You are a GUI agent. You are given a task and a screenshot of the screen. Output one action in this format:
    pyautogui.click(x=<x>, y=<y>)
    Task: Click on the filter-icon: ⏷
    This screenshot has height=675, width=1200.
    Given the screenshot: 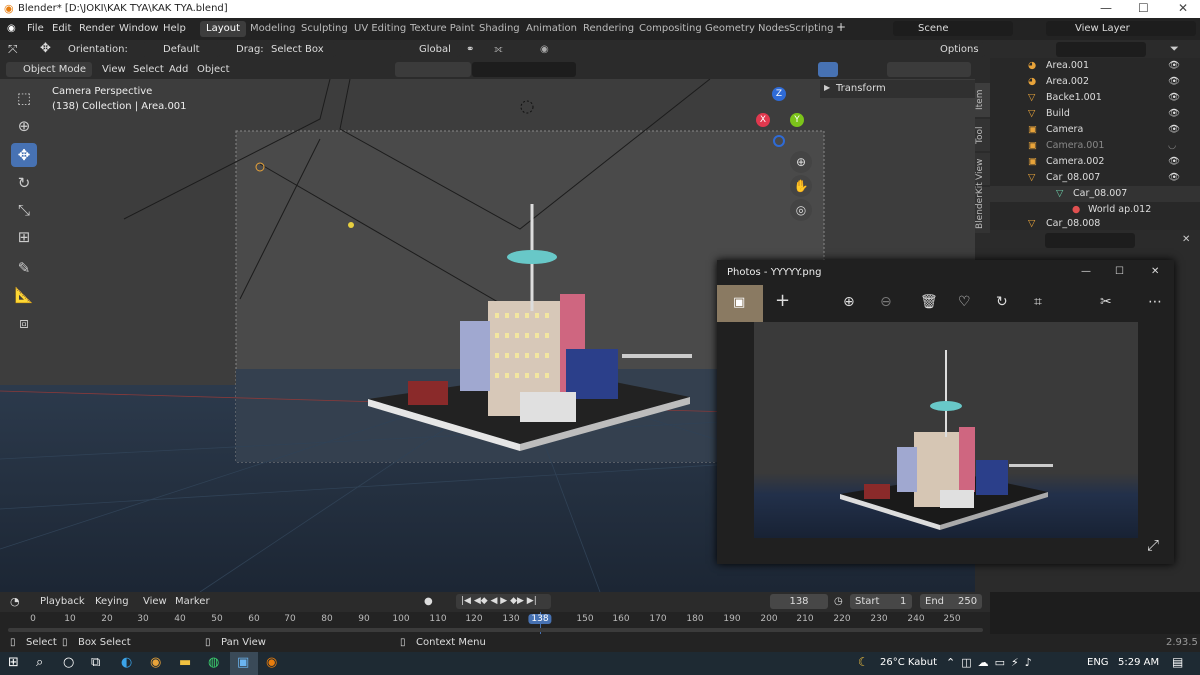 What is the action you would take?
    pyautogui.click(x=1174, y=49)
    